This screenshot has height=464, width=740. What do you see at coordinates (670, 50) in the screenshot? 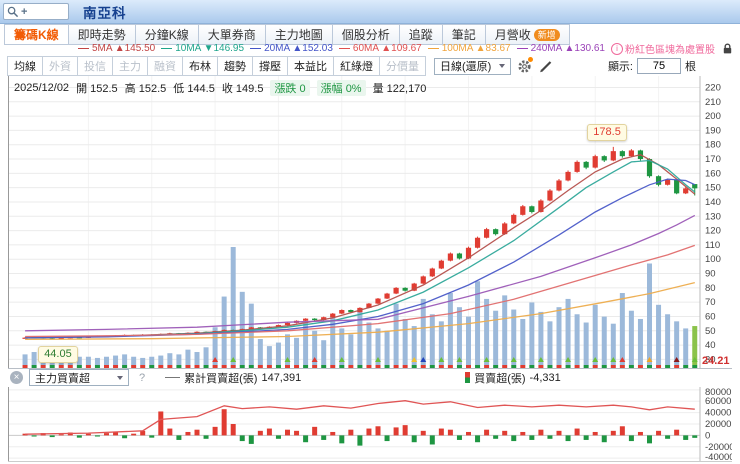
I see `pink-block-note-text: 粉紅色區塊為處置股` at bounding box center [670, 50].